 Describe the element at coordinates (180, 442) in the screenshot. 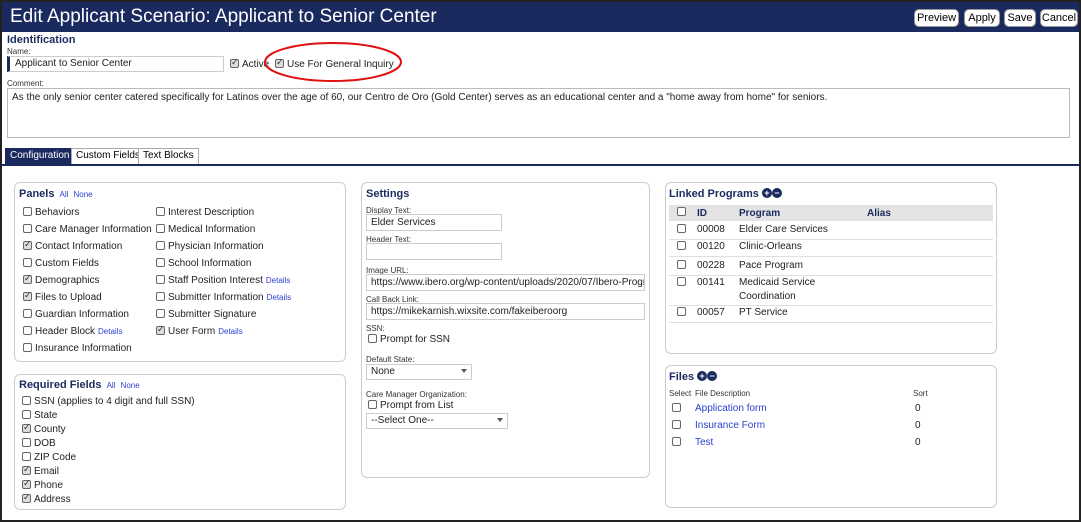

I see `required-fields-box` at that location.